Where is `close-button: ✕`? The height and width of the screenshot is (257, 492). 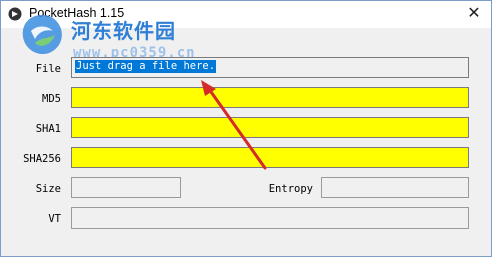
close-button: ✕ is located at coordinates (474, 14).